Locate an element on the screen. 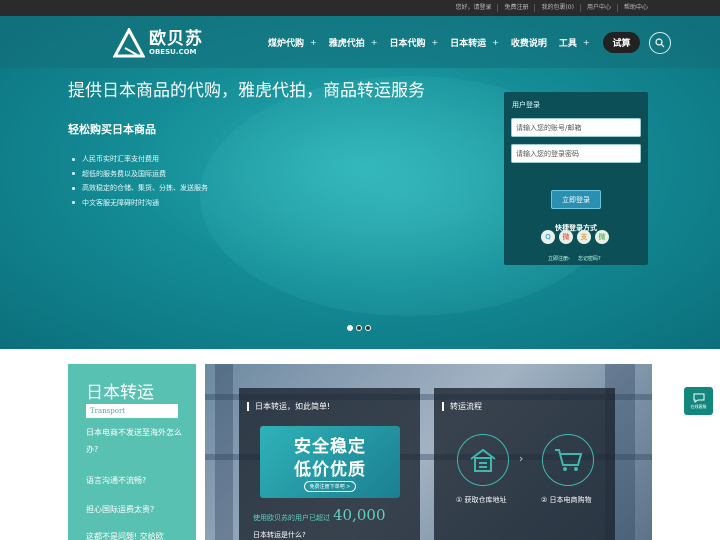 The width and height of the screenshot is (720, 540). login-links: 立即注册› 忘记密码? is located at coordinates (578, 258).